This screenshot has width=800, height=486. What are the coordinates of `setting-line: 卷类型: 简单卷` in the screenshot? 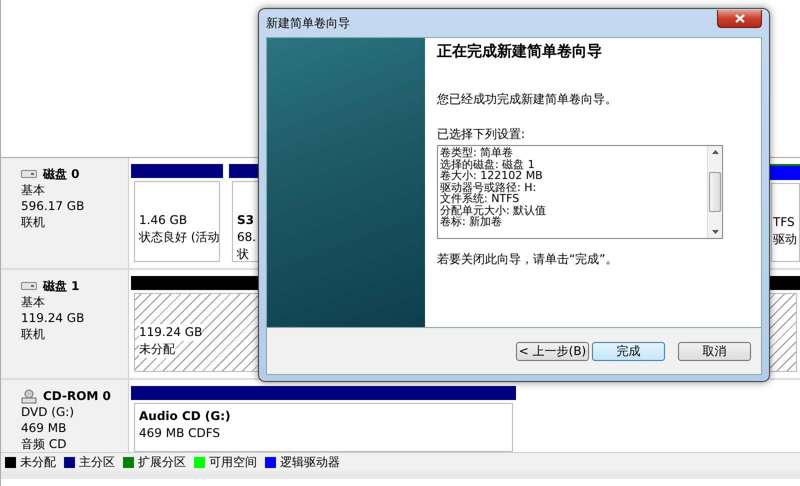 It's located at (477, 152).